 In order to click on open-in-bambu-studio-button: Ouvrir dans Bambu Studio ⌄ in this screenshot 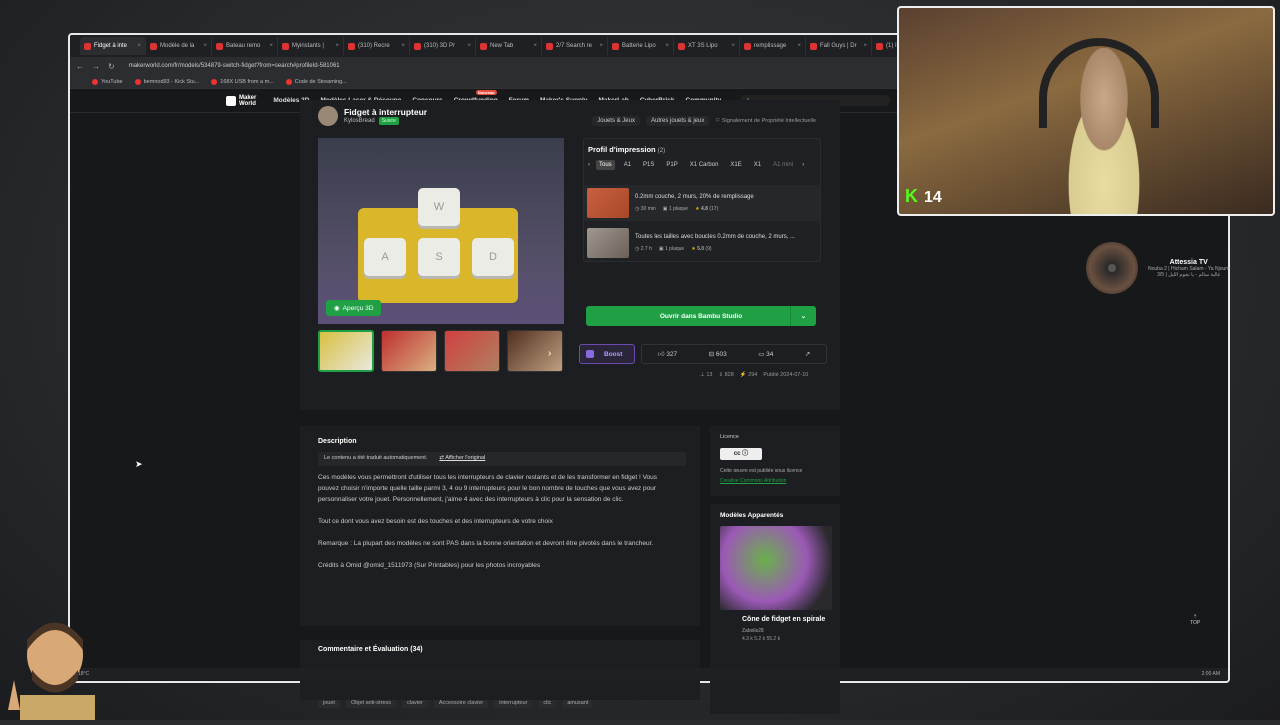, I will do `click(701, 316)`.